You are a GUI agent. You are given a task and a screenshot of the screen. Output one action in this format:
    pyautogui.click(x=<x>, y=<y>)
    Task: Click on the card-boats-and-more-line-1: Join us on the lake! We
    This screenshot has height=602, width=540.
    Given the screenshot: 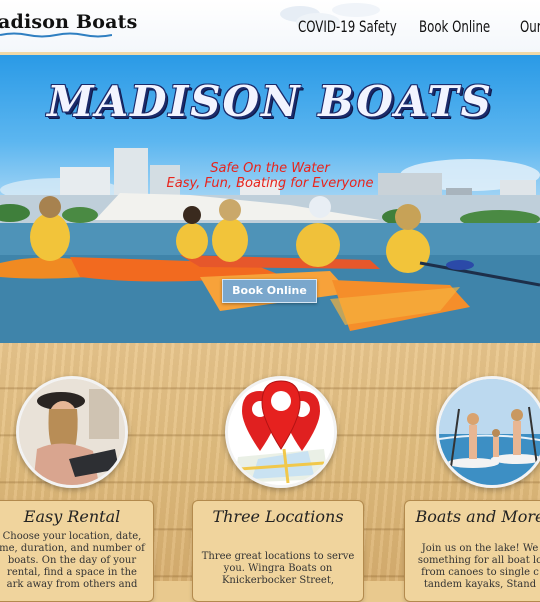 What is the action you would take?
    pyautogui.click(x=480, y=548)
    